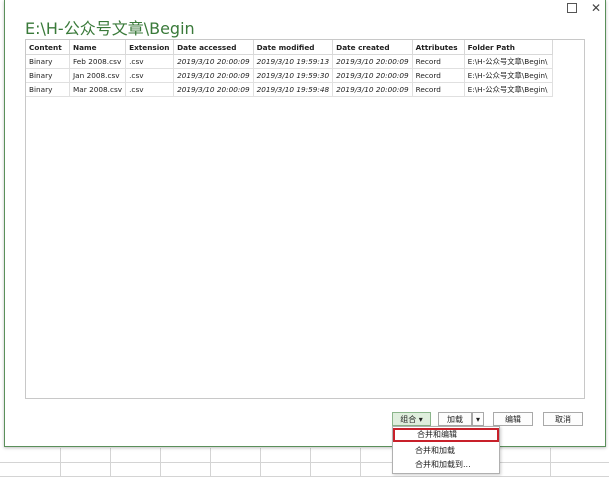 This screenshot has height=477, width=609. Describe the element at coordinates (48, 47) in the screenshot. I see `header-content: Content` at that location.